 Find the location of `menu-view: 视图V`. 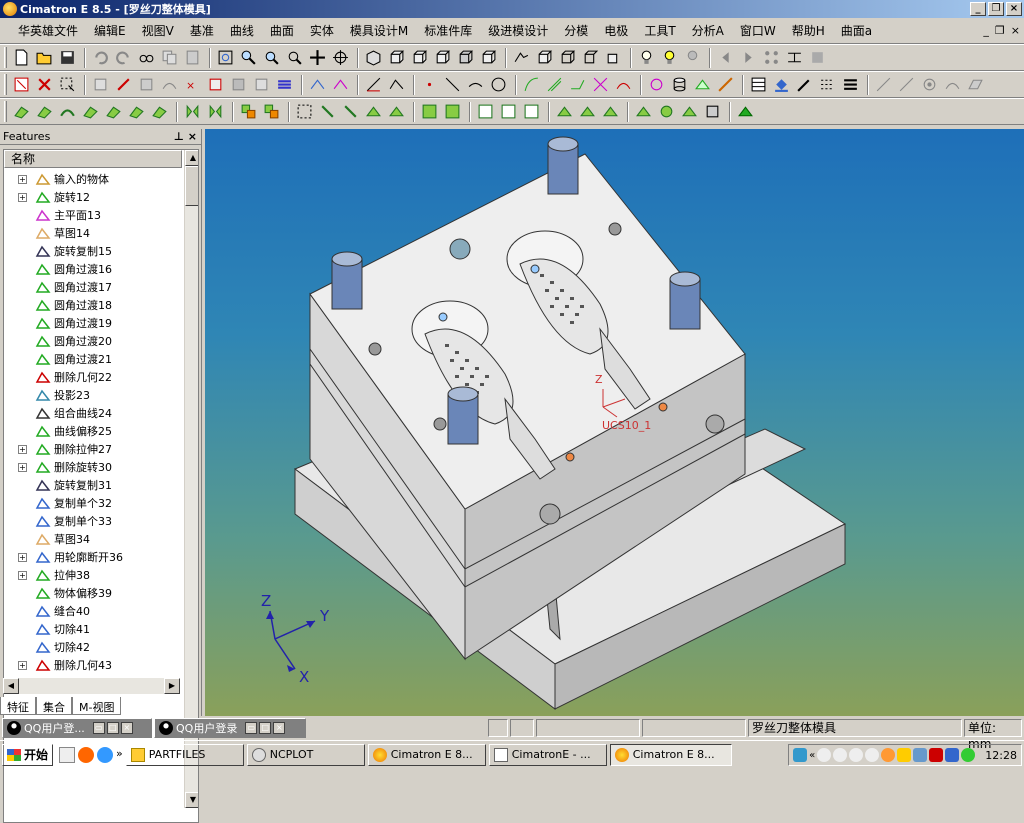

menu-view: 视图V is located at coordinates (158, 30).